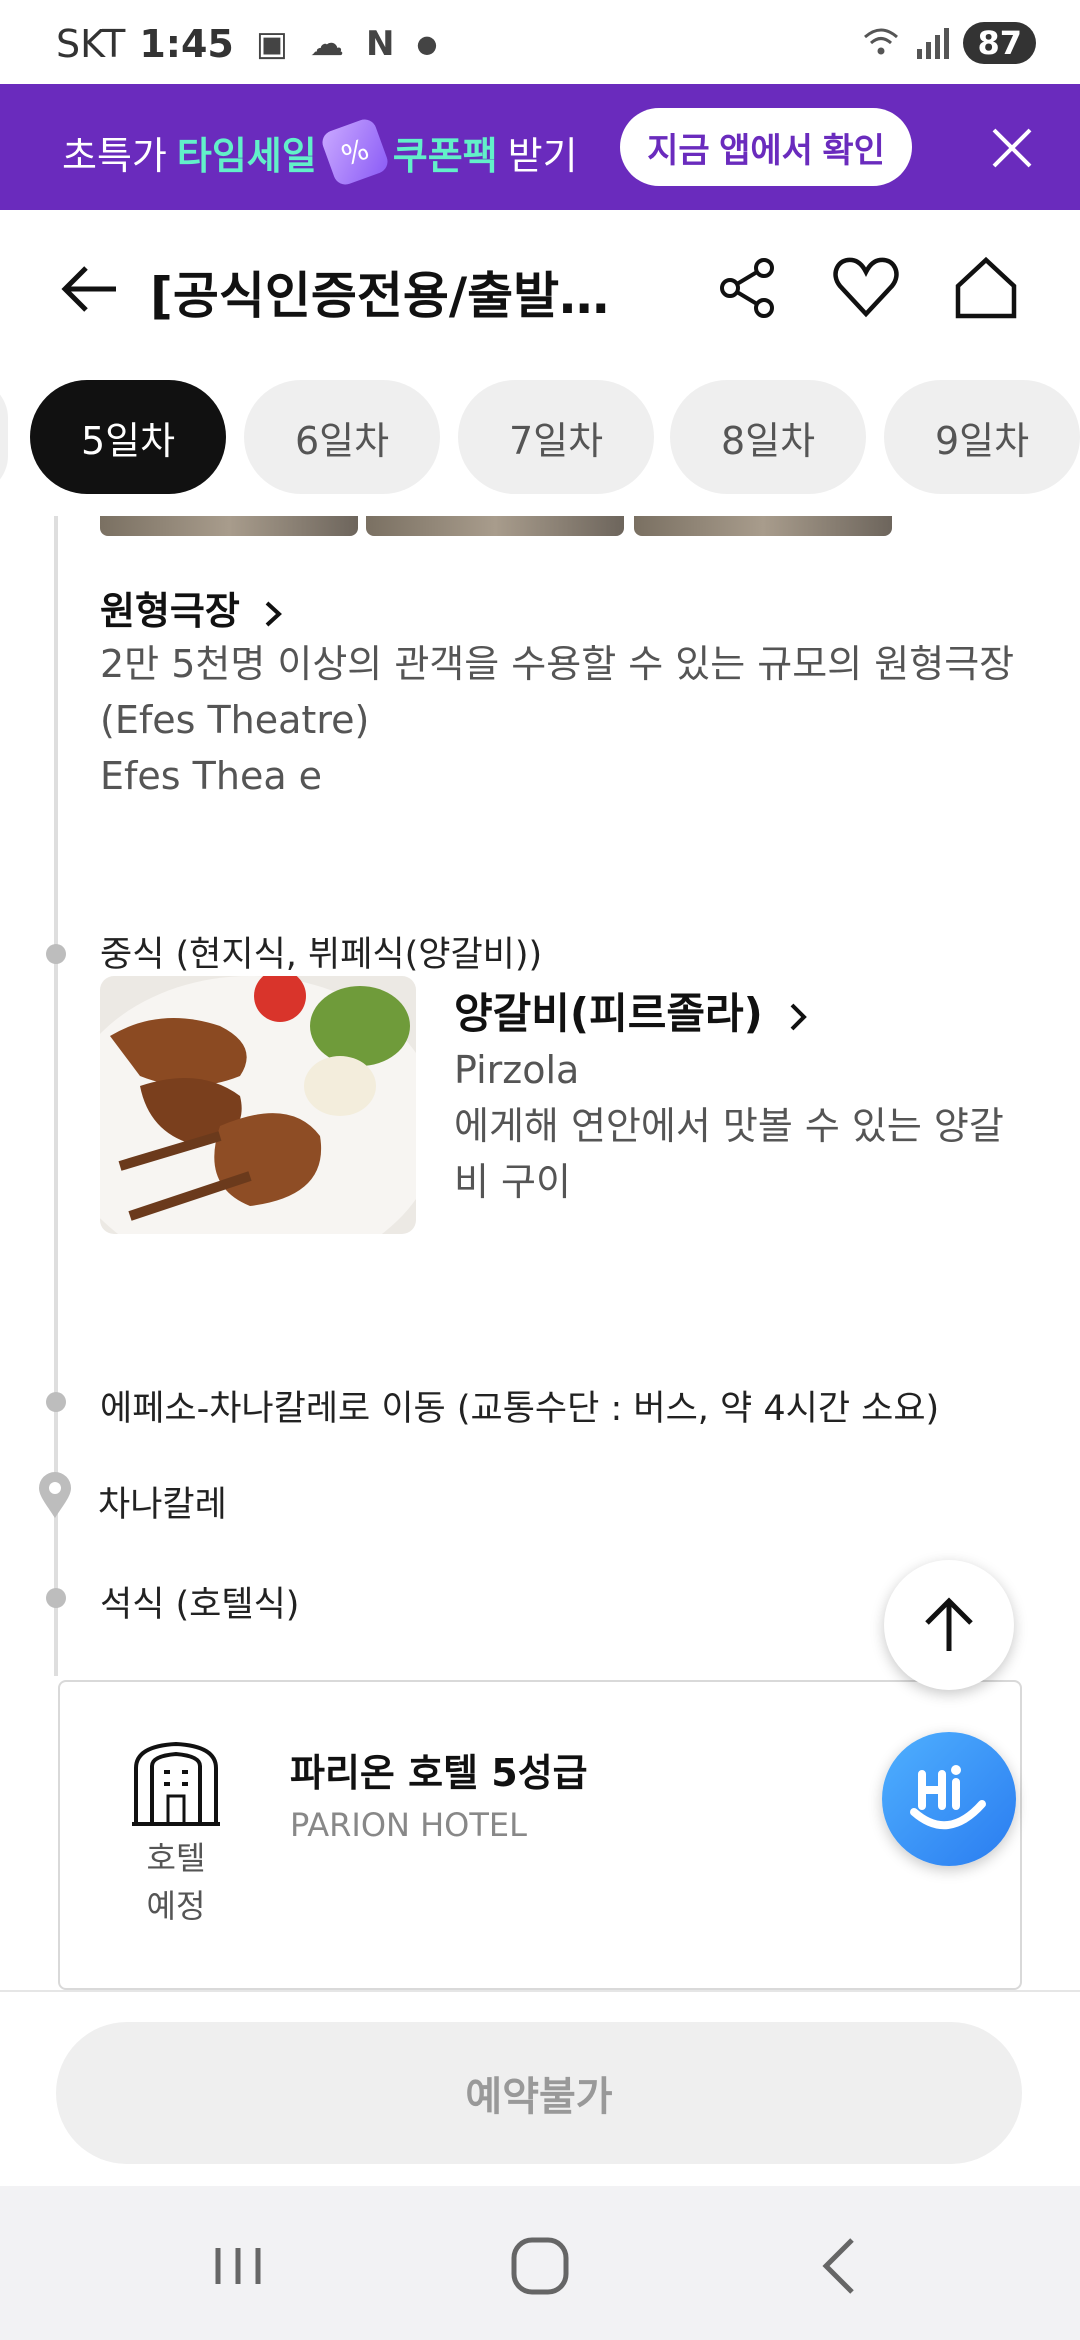 This screenshot has width=1080, height=2340. I want to click on recent-apps-icon, so click(238, 2266).